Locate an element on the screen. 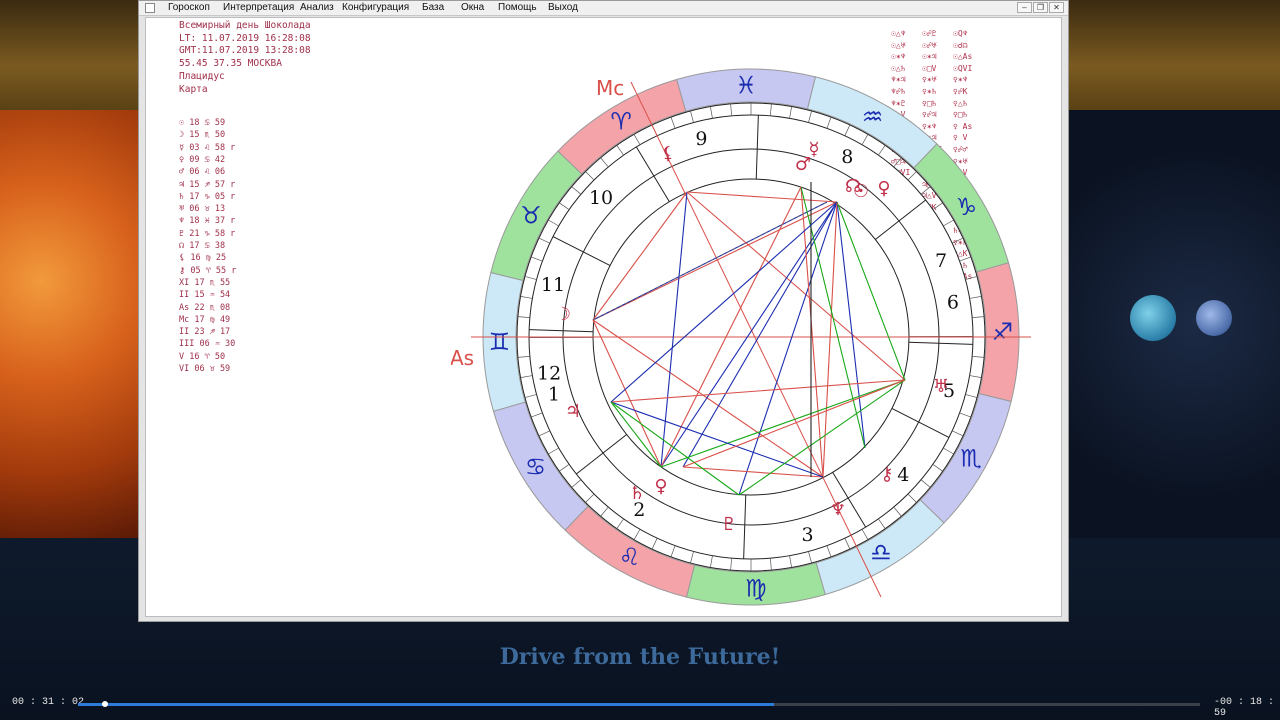  planet-position-row: ♀ 09 ♋ 42 is located at coordinates (202, 159).